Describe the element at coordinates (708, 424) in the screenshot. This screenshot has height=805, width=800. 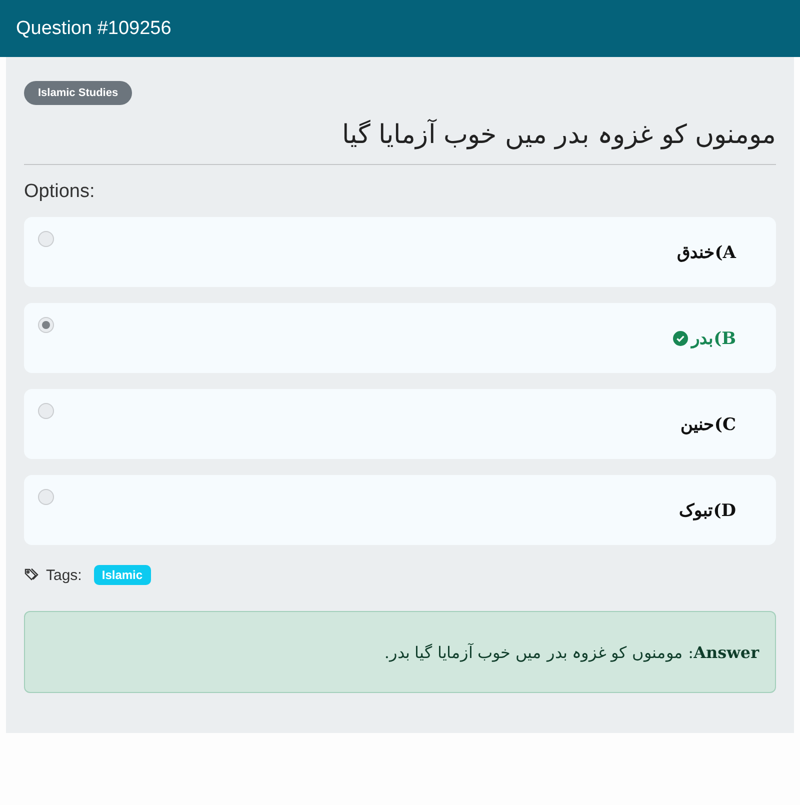
I see `option-text: C)حنین` at that location.